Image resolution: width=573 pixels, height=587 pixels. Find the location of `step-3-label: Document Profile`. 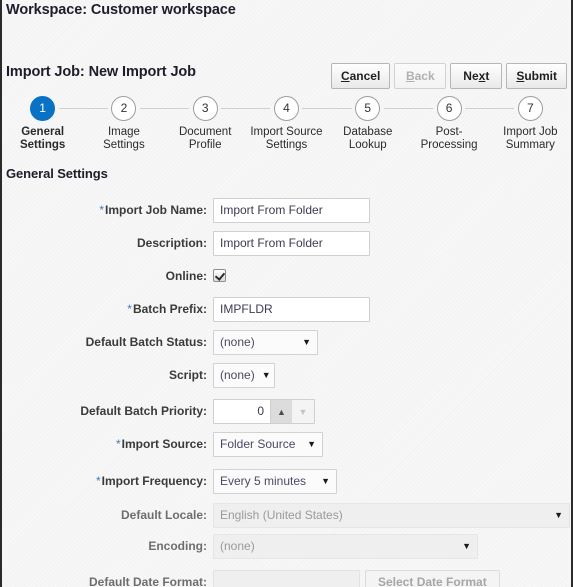

step-3-label: Document Profile is located at coordinates (205, 138).